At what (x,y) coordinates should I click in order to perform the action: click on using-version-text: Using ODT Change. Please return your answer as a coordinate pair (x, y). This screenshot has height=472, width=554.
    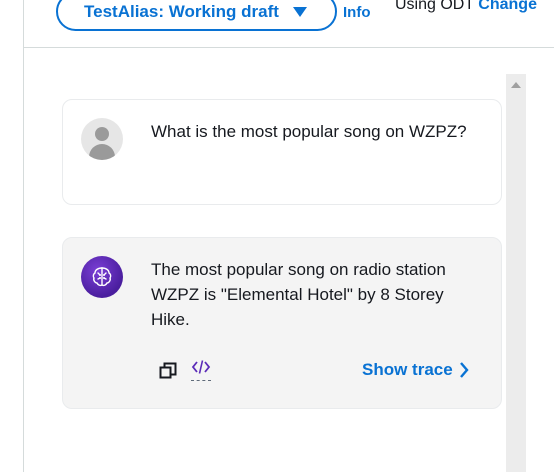
    Looking at the image, I should click on (466, 7).